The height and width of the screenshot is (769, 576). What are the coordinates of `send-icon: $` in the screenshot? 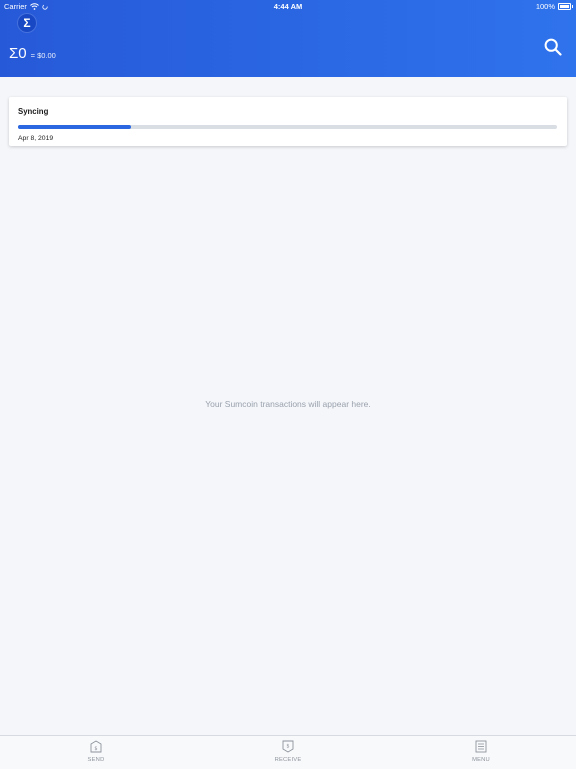 It's located at (96, 746).